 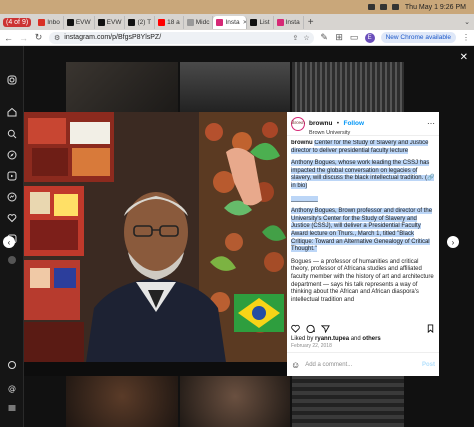 What do you see at coordinates (435, 7) in the screenshot?
I see `menu-clock: Thu May 1 9:26 PM` at bounding box center [435, 7].